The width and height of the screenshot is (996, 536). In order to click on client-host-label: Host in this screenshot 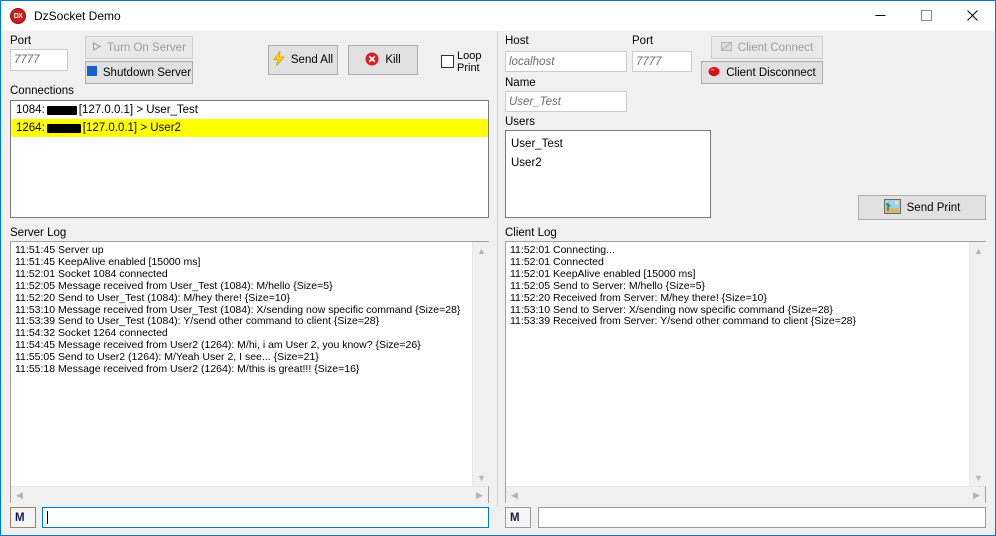, I will do `click(517, 41)`.